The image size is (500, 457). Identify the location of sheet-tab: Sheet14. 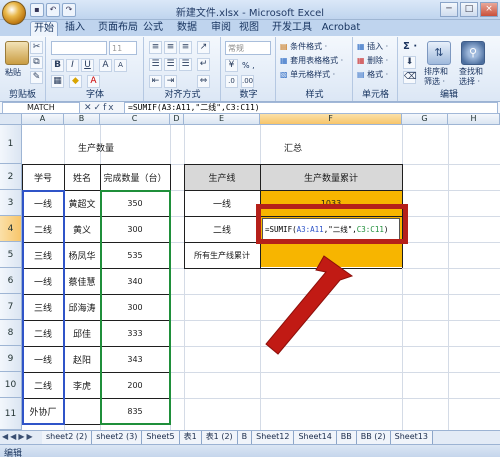
(315, 437).